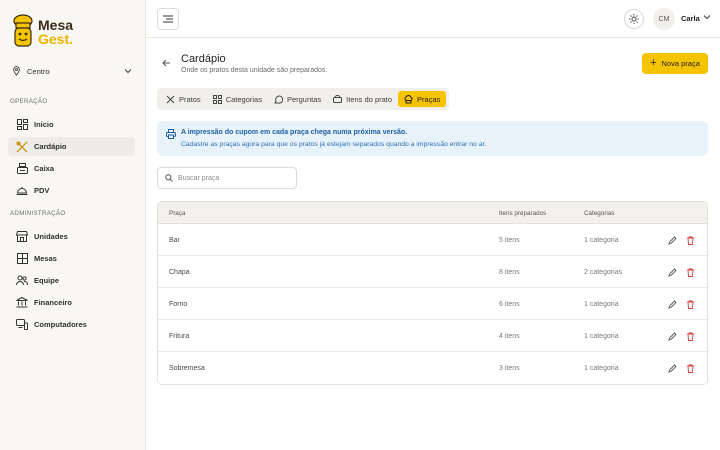 This screenshot has width=720, height=450. What do you see at coordinates (71, 236) in the screenshot?
I see `sidebar-item-unidades: Unidades` at bounding box center [71, 236].